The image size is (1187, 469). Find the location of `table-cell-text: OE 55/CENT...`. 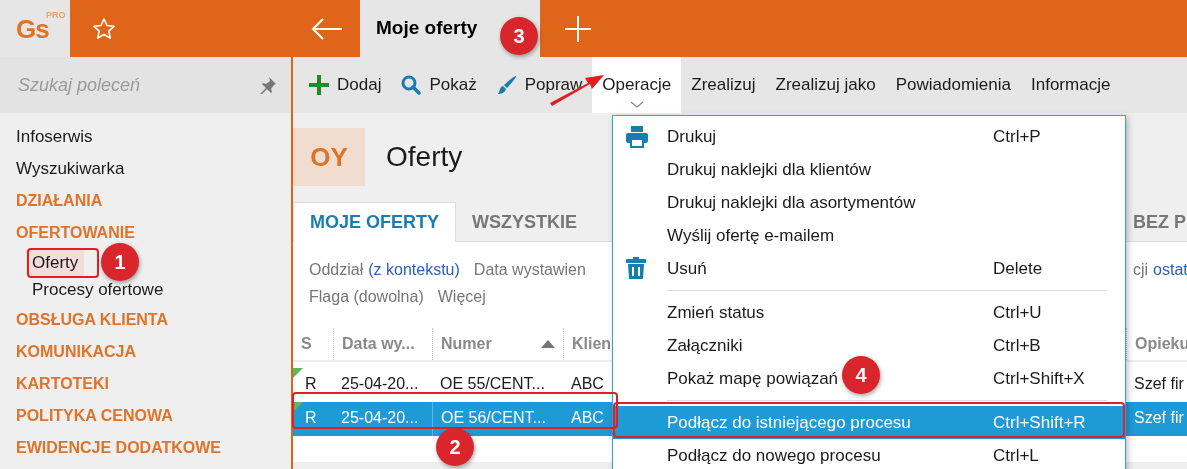

table-cell-text: OE 55/CENT... is located at coordinates (492, 384).